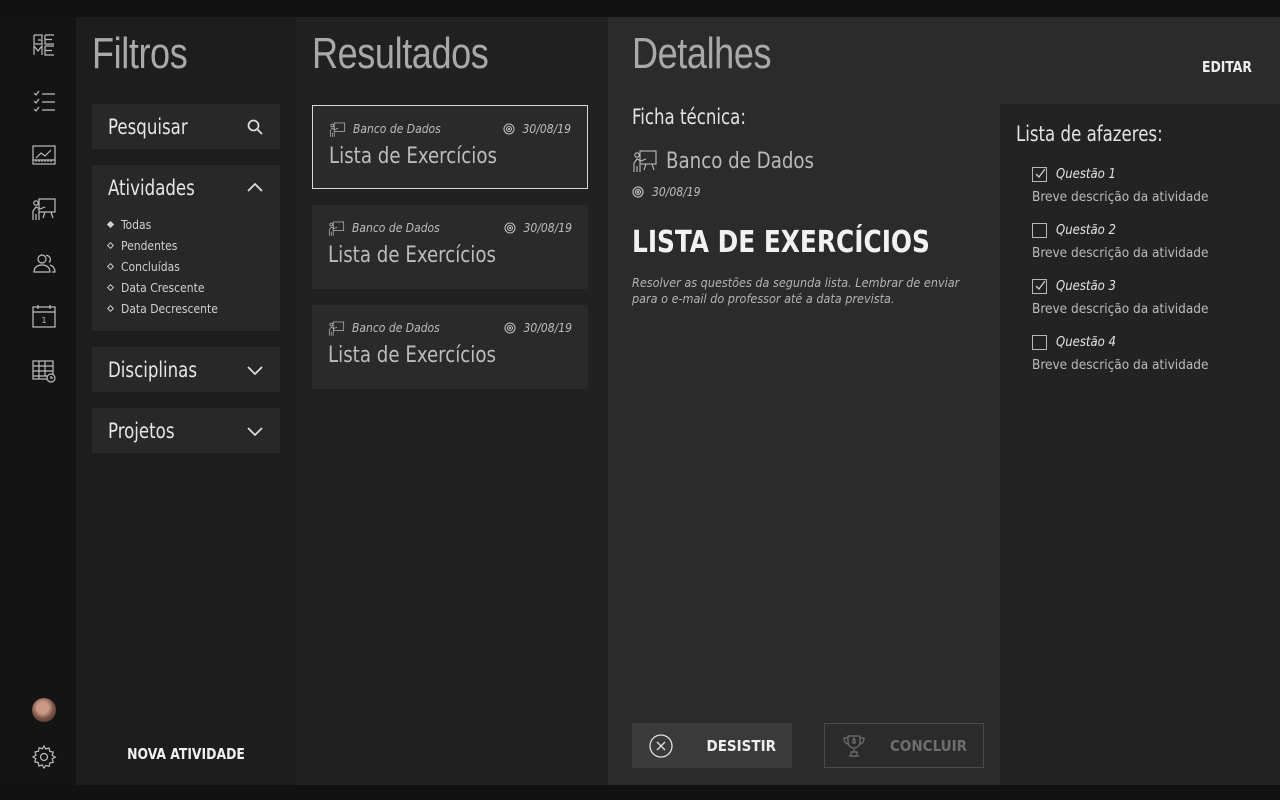 This screenshot has width=1280, height=800. Describe the element at coordinates (661, 745) in the screenshot. I see `close-circle-icon` at that location.